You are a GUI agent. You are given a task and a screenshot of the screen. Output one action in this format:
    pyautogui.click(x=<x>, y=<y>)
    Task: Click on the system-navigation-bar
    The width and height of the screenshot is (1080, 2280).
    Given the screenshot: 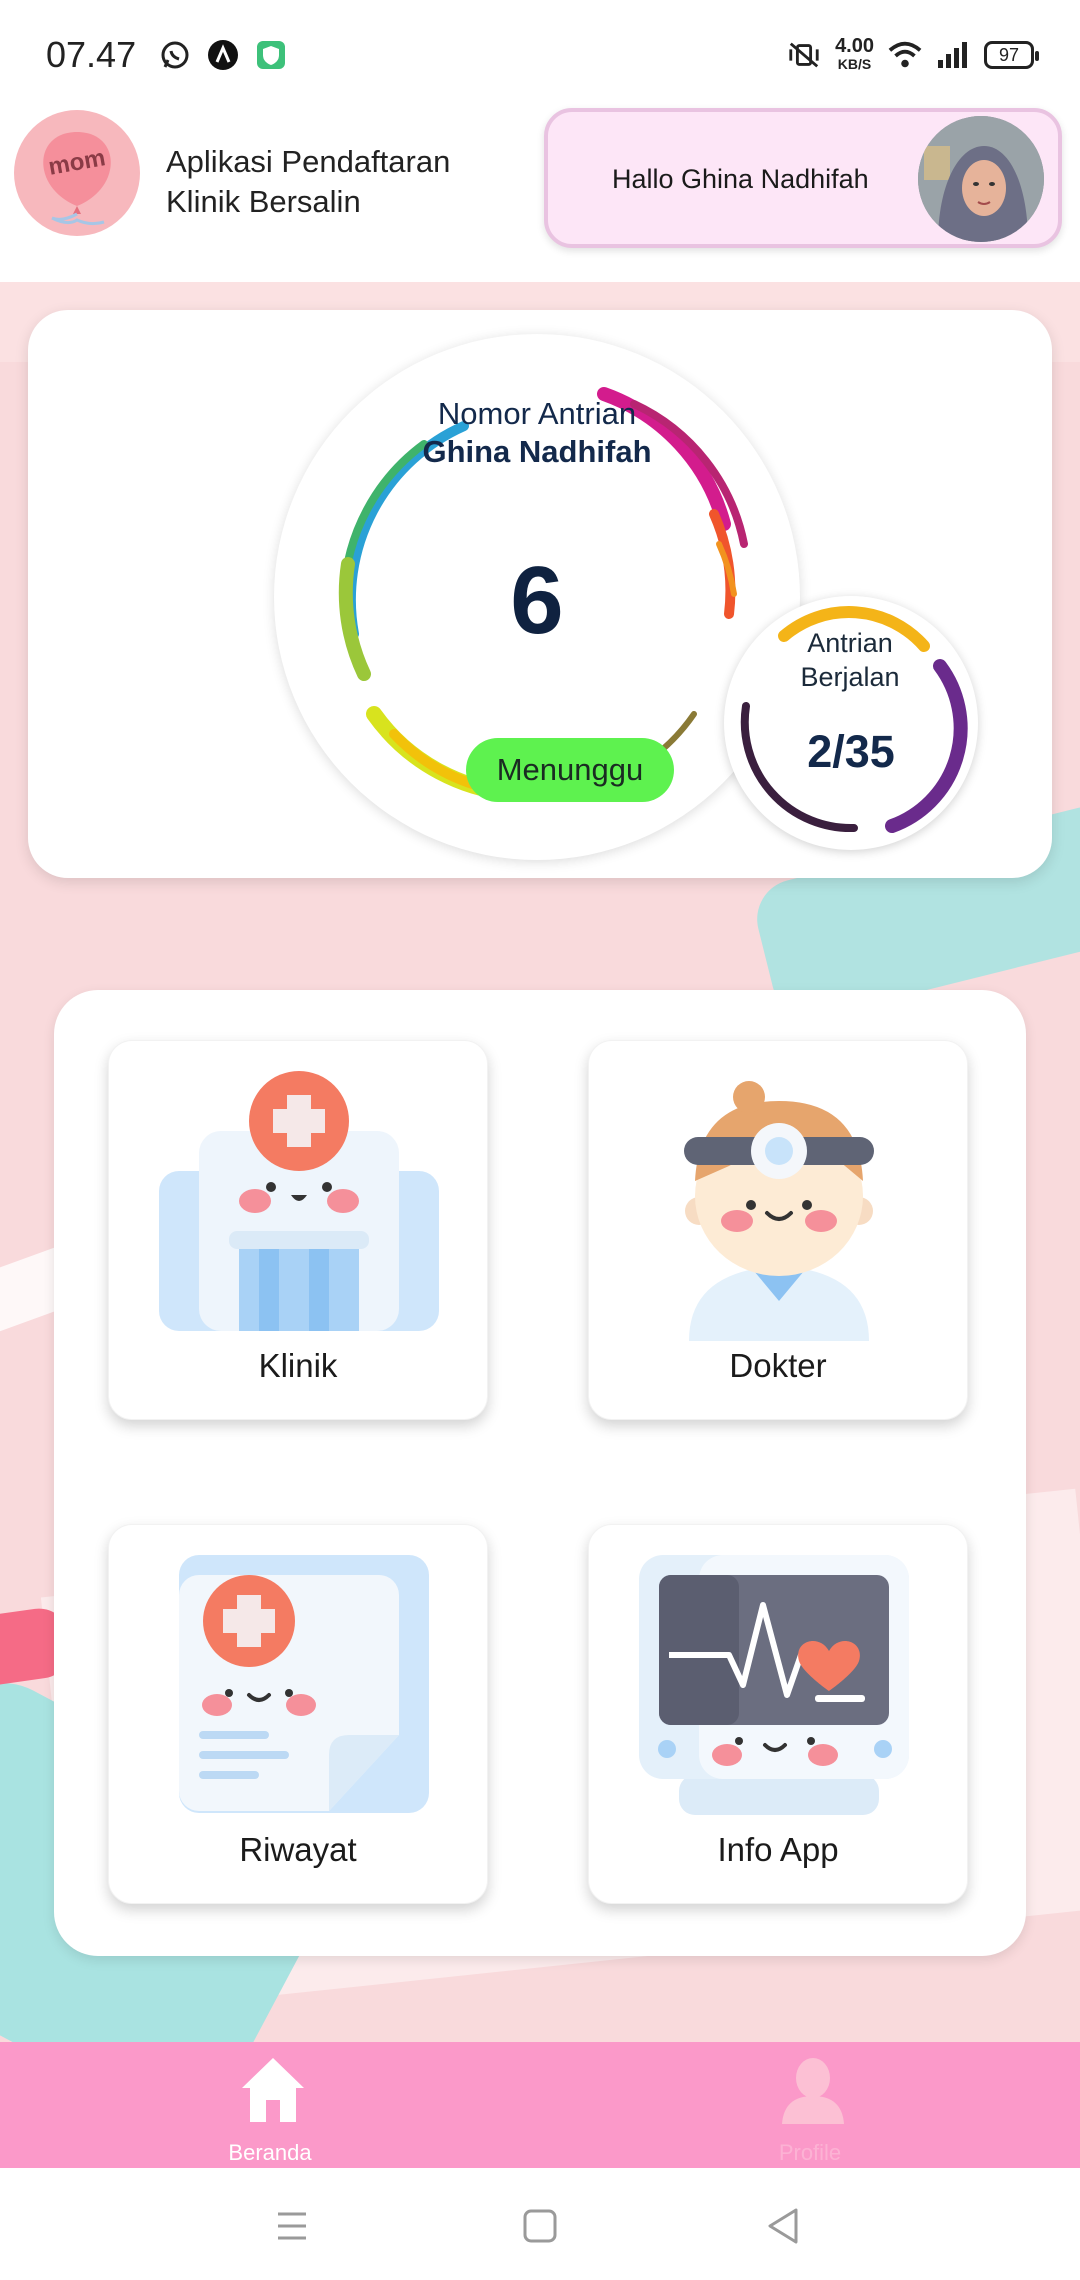 What is the action you would take?
    pyautogui.click(x=540, y=2224)
    